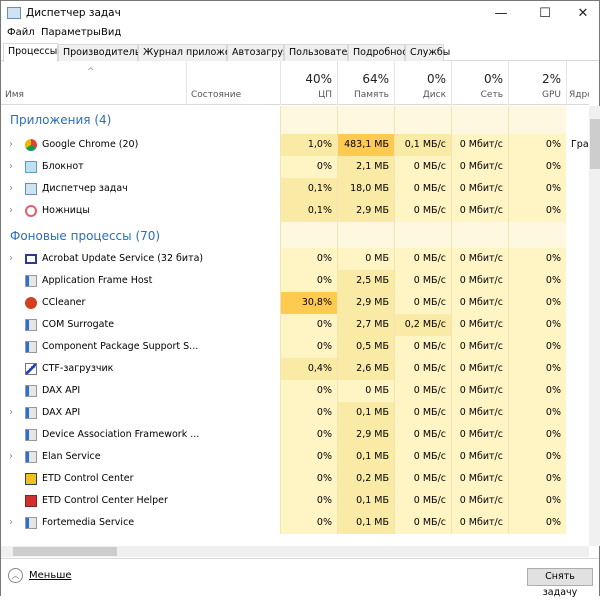 The height and width of the screenshot is (601, 600). I want to click on close-button: ✕, so click(581, 14).